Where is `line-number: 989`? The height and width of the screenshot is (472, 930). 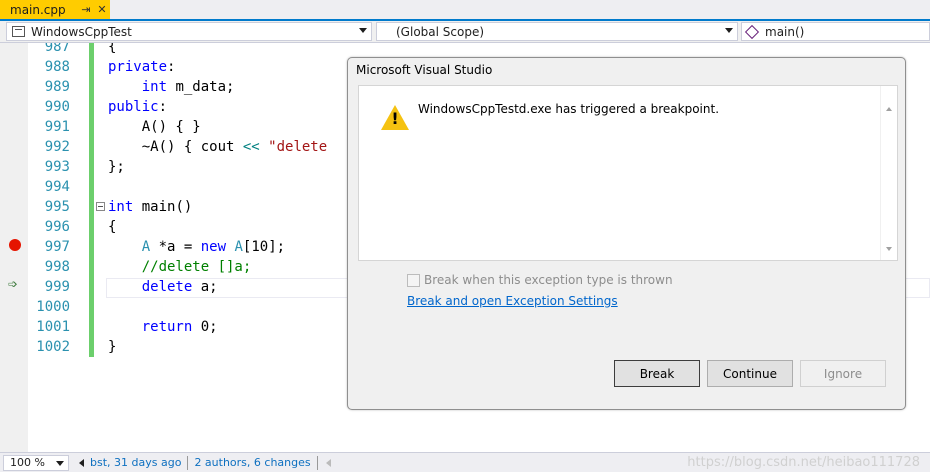 line-number: 989 is located at coordinates (57, 87).